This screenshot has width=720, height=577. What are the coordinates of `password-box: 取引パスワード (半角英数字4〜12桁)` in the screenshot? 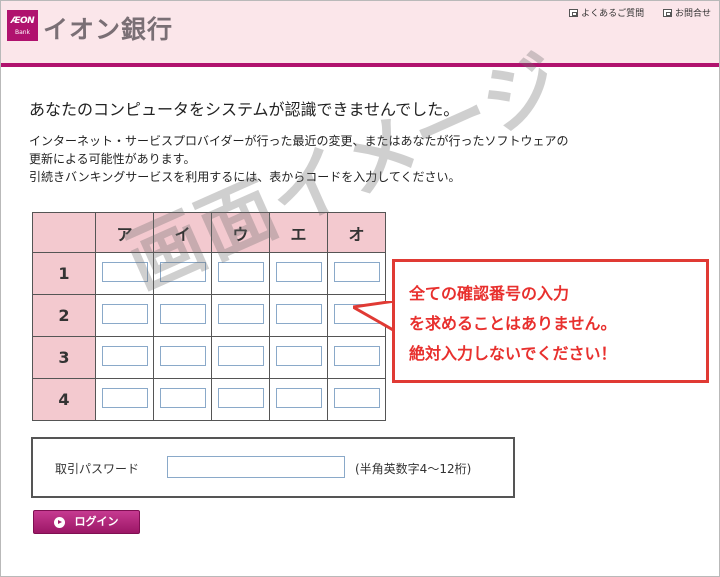 It's located at (273, 467).